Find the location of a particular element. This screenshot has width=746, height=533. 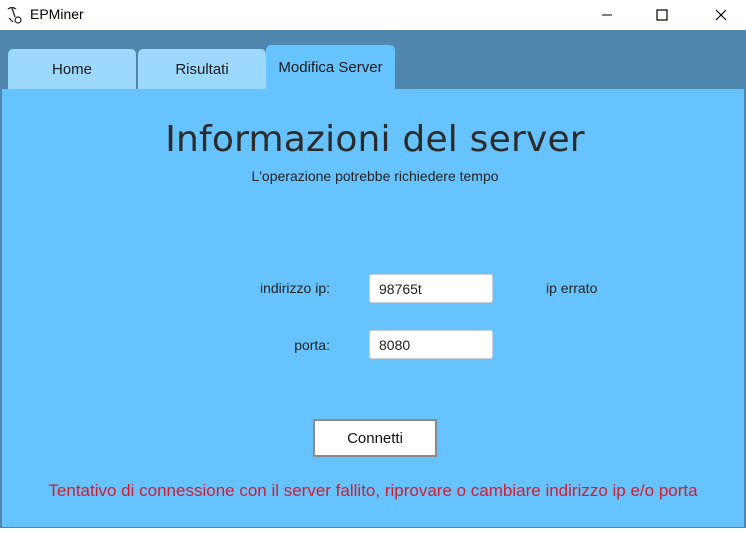

maximize-button is located at coordinates (662, 15).